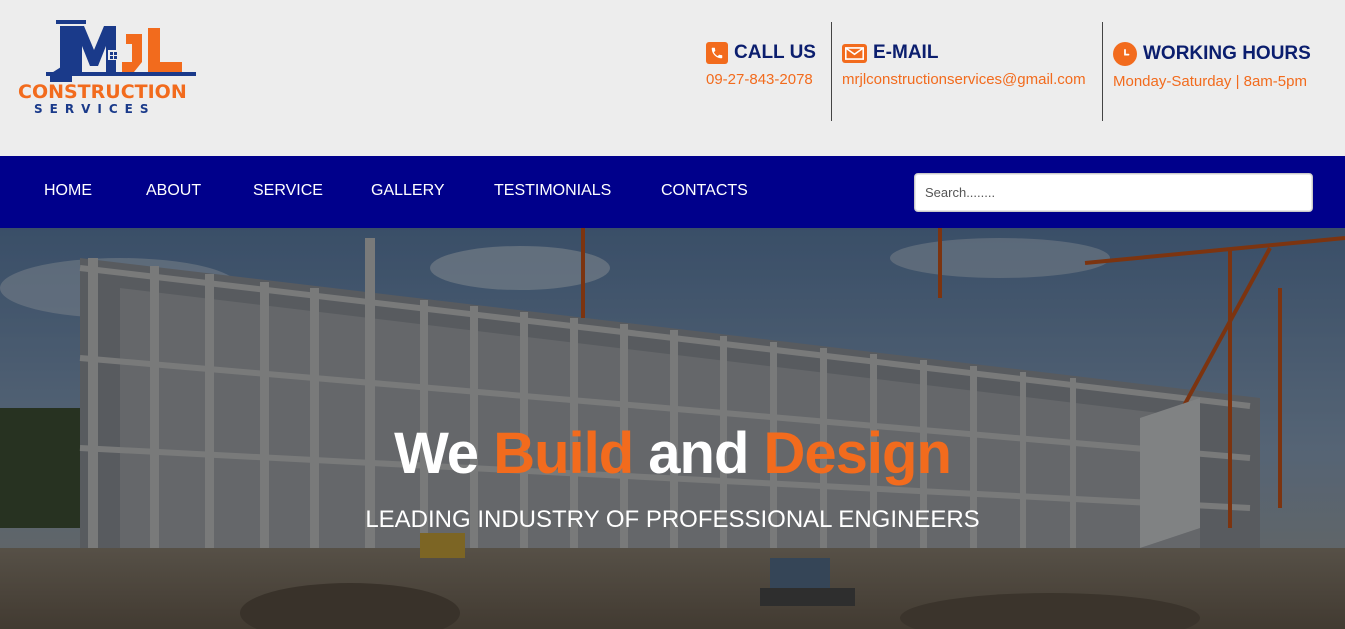 This screenshot has width=1345, height=629. Describe the element at coordinates (563, 453) in the screenshot. I see `headline-build: Build` at that location.